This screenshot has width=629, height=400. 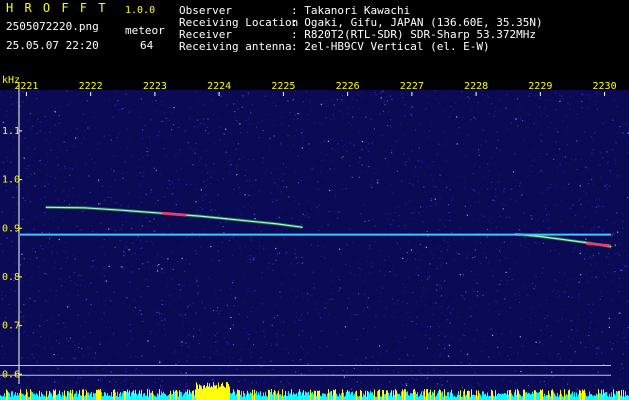 I want to click on y-tick-label: 1.0, so click(x=11, y=180).